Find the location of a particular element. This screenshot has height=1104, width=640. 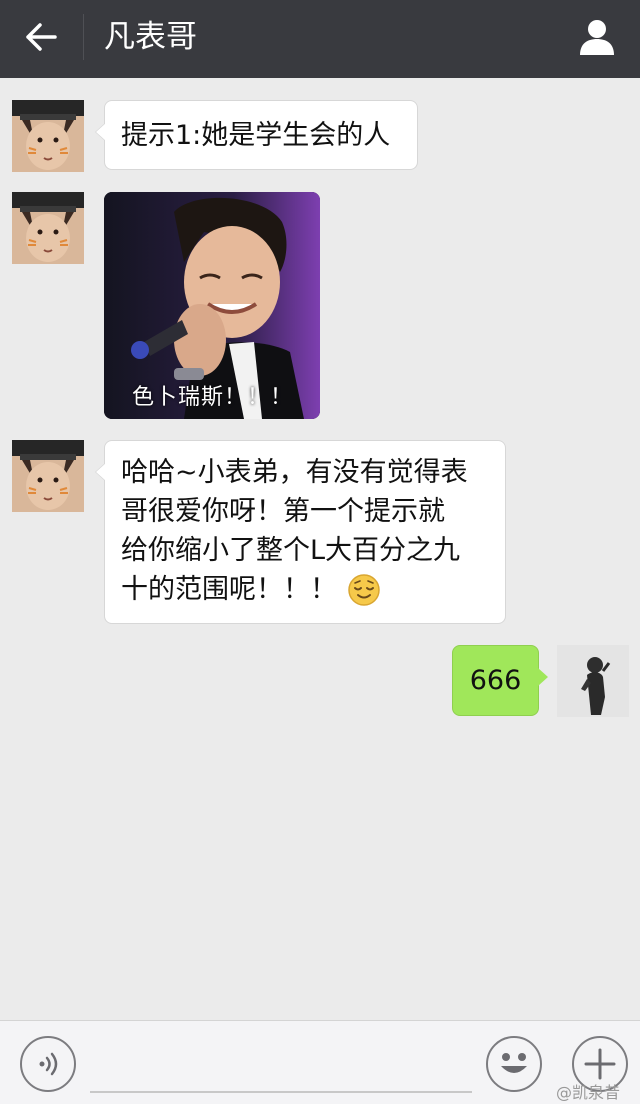

message-line-text: 十的范围呢！！！ is located at coordinates (229, 589).